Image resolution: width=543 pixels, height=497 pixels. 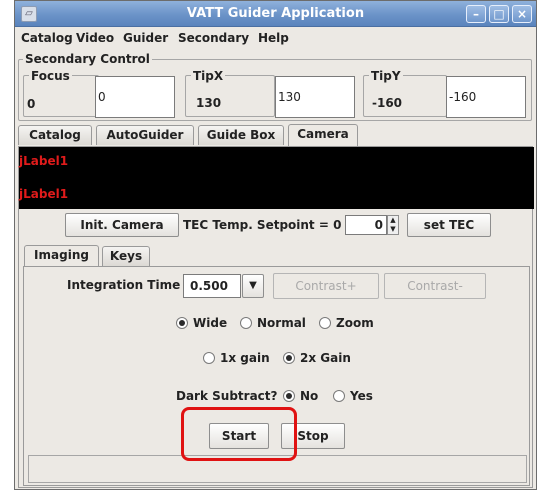 What do you see at coordinates (135, 97) in the screenshot?
I see `focus-field: 0` at bounding box center [135, 97].